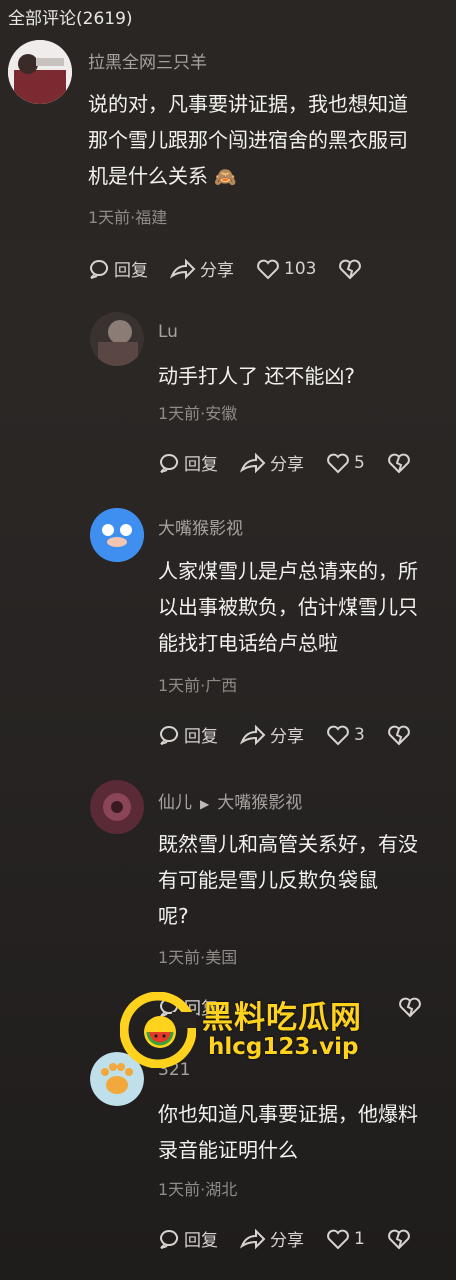  Describe the element at coordinates (198, 957) in the screenshot. I see `comment-meta: 1天前·美国` at that location.